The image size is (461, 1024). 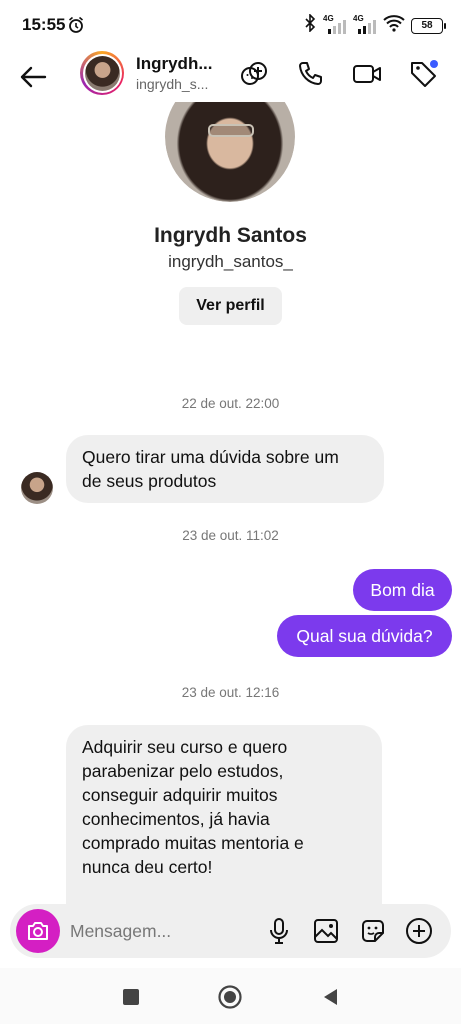 What do you see at coordinates (365, 24) in the screenshot?
I see `signal-icon-2: 4G` at bounding box center [365, 24].